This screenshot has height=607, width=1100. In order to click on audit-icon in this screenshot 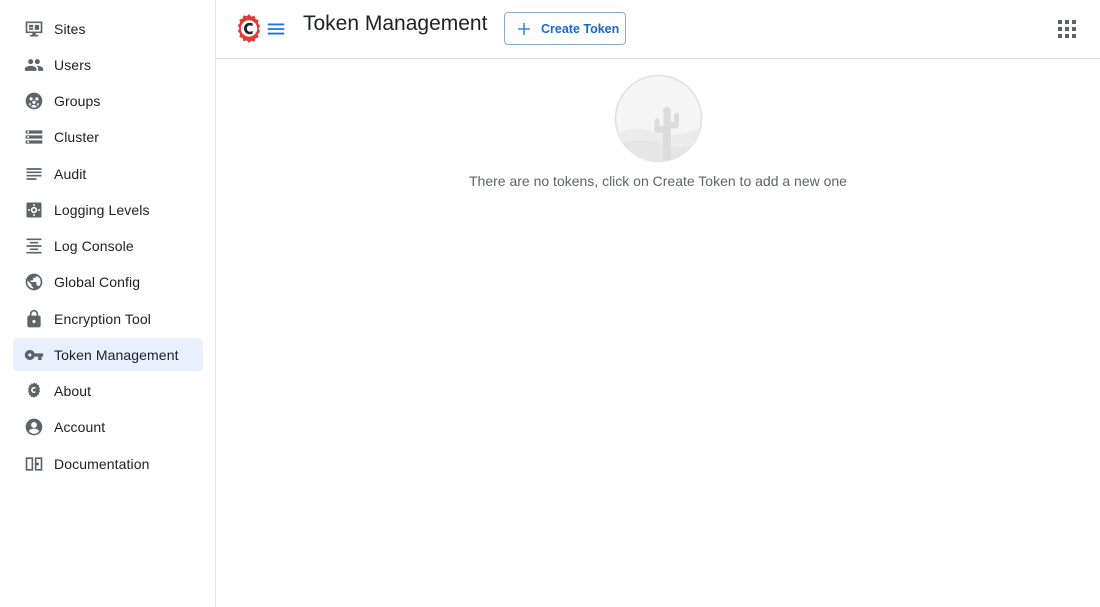, I will do `click(34, 174)`.